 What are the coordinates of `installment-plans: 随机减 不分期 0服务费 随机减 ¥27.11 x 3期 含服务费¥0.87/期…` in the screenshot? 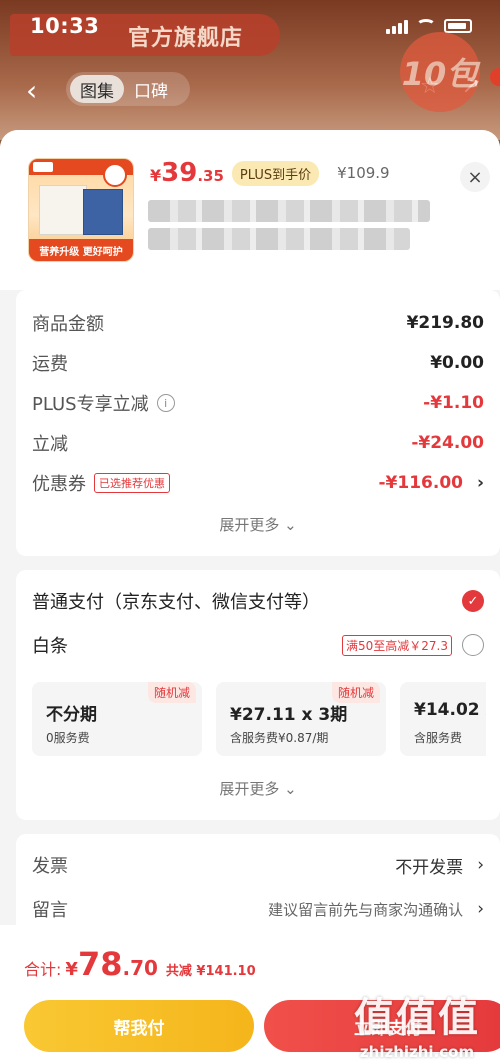 It's located at (259, 720).